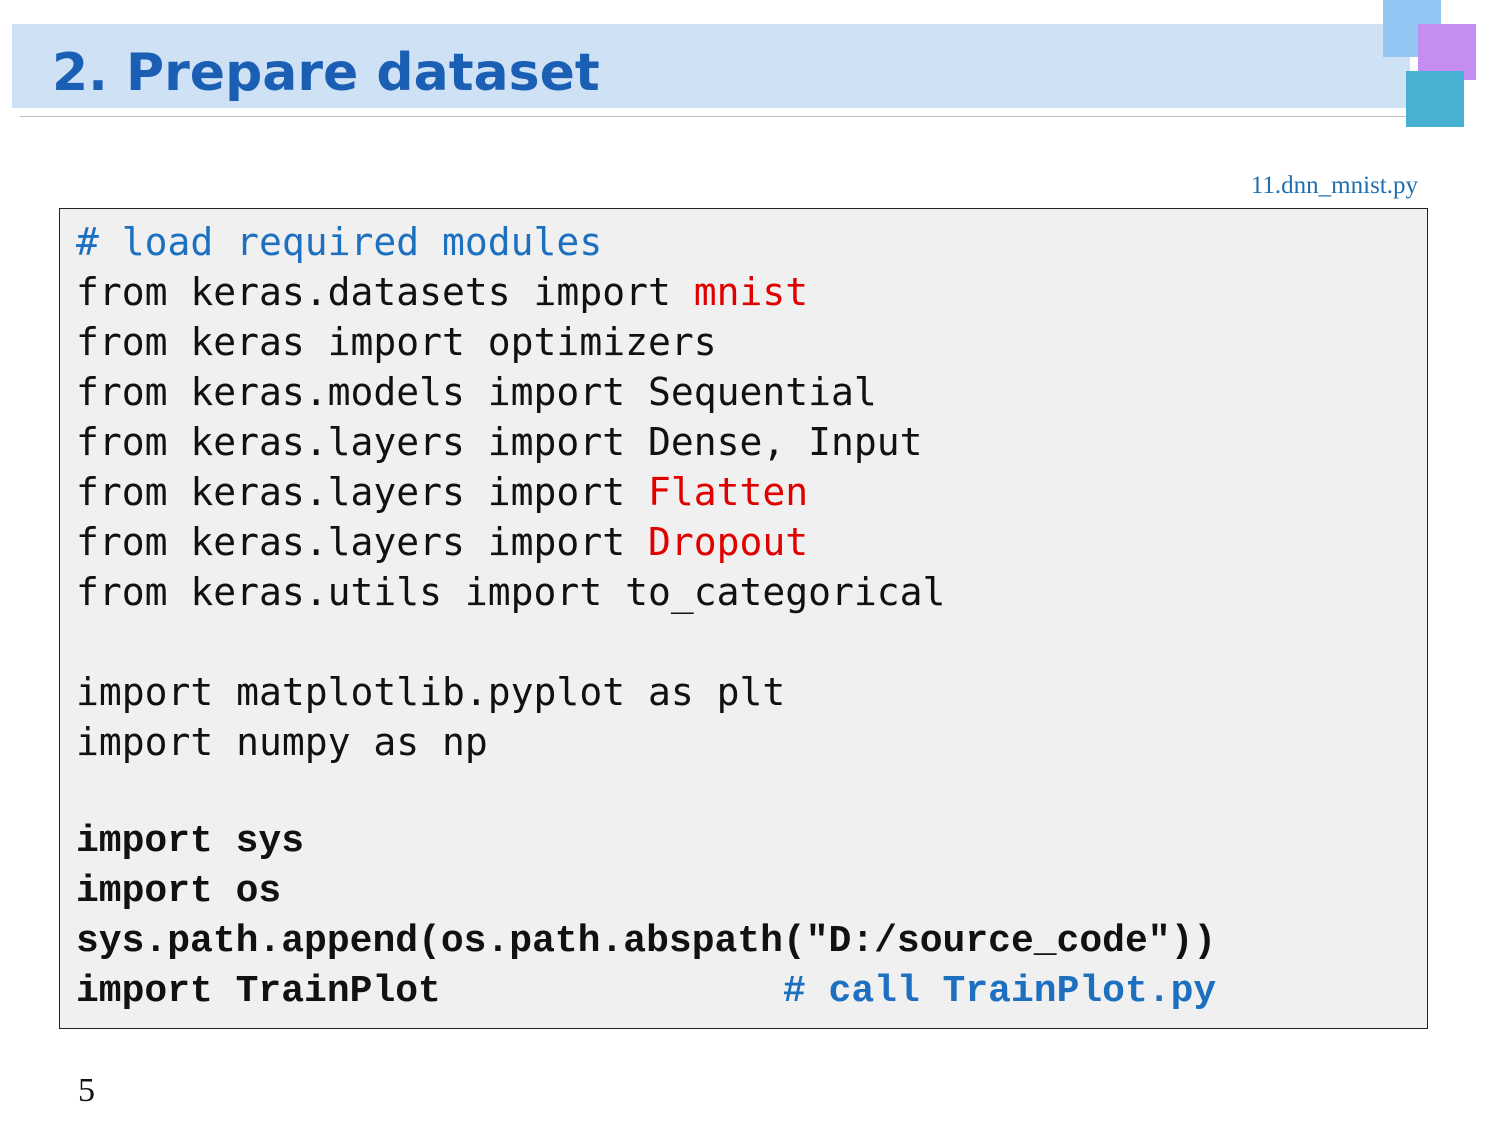 This screenshot has height=1125, width=1500. Describe the element at coordinates (190, 841) in the screenshot. I see `code-text: import sys` at that location.